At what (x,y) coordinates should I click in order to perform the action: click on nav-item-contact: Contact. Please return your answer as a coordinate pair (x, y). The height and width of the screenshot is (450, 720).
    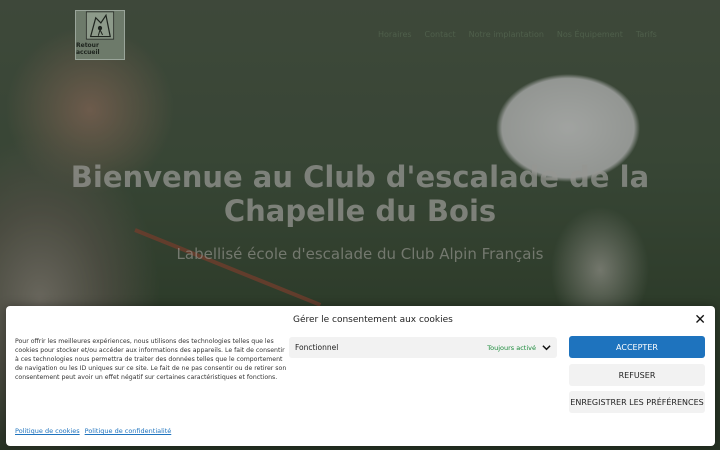
    Looking at the image, I should click on (440, 34).